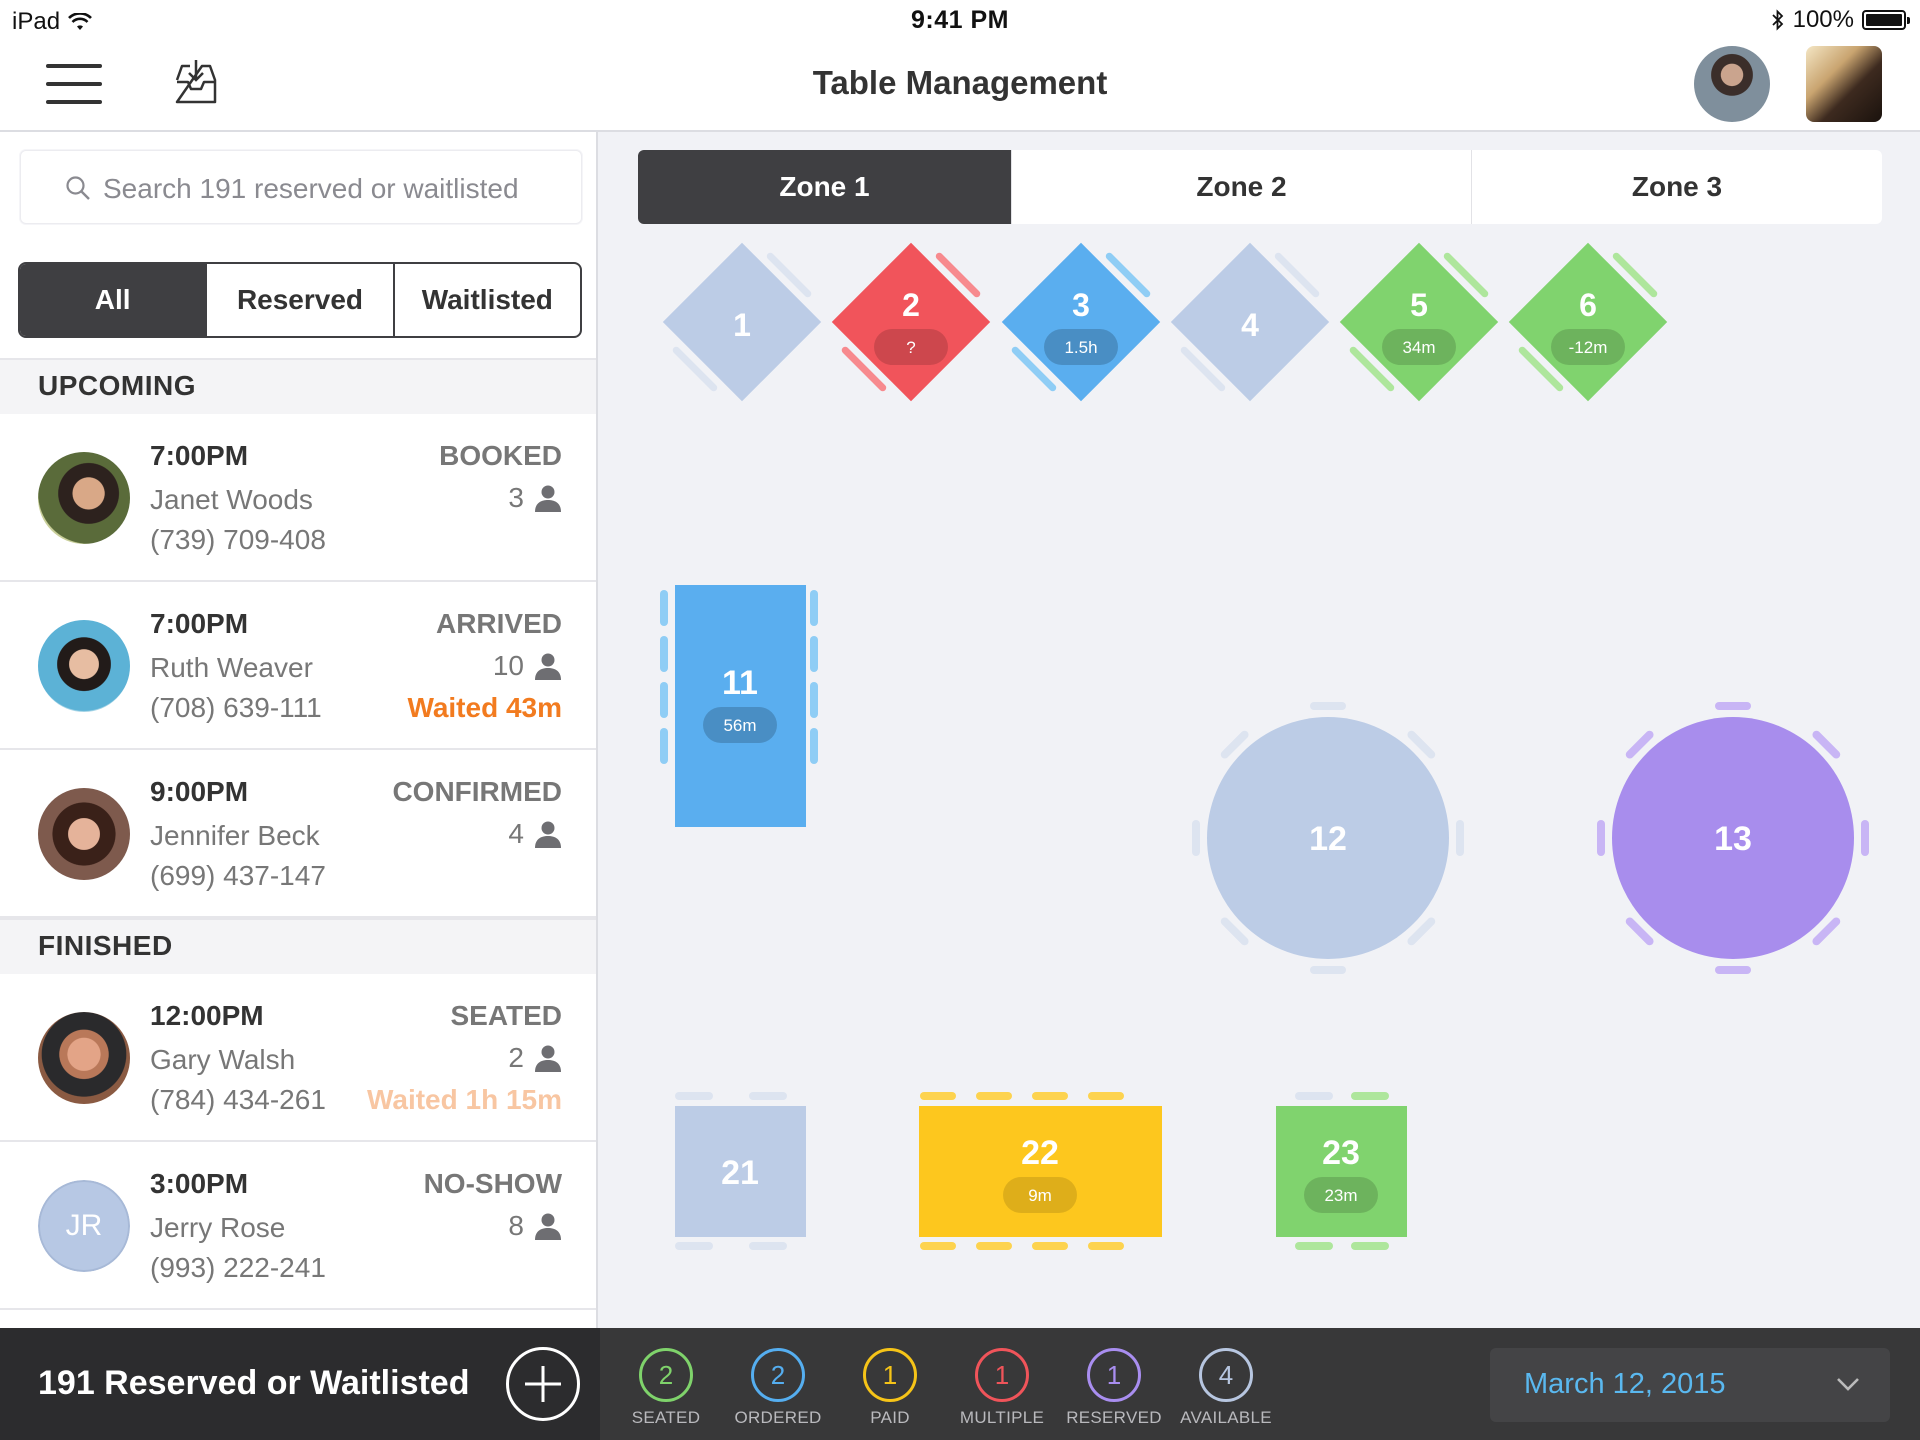 This screenshot has height=1440, width=1920. What do you see at coordinates (1081, 305) in the screenshot?
I see `table-number: 3` at bounding box center [1081, 305].